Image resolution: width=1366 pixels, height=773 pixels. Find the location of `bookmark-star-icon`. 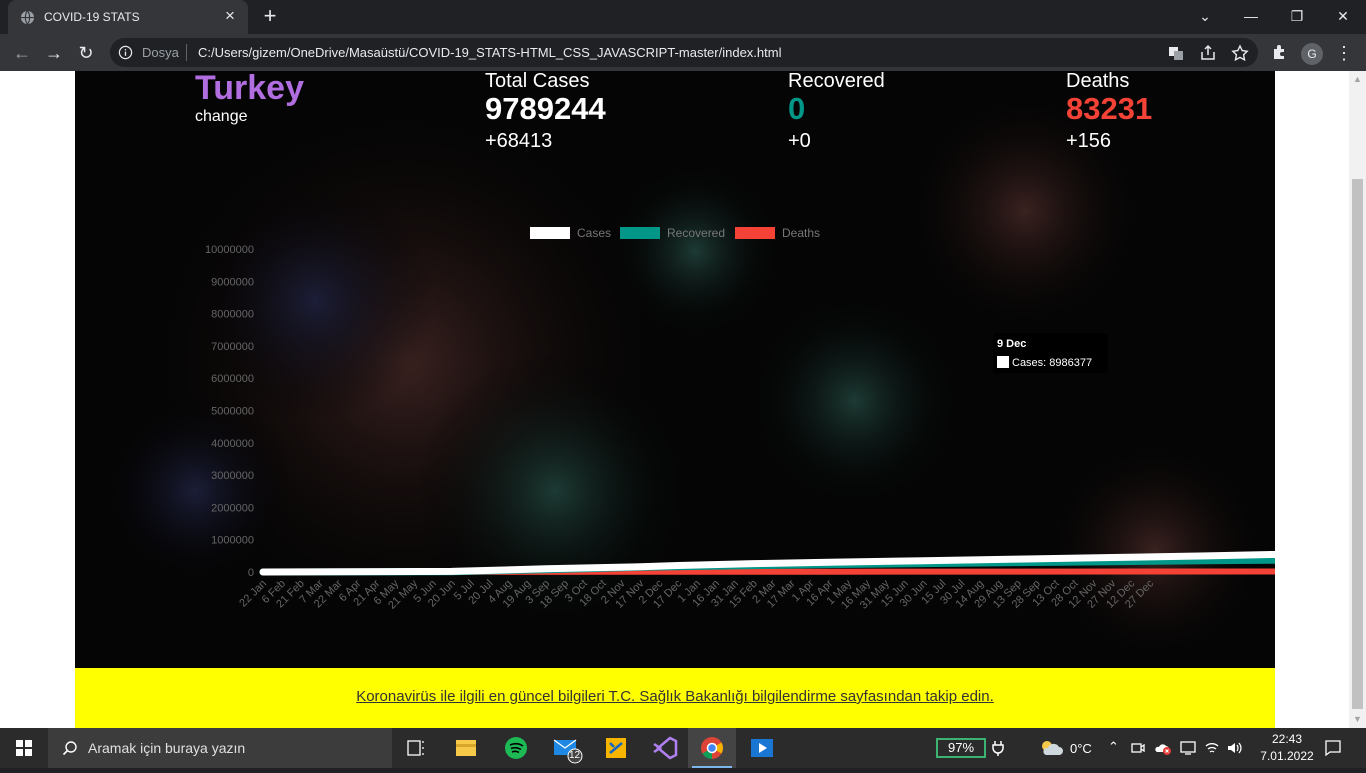

bookmark-star-icon is located at coordinates (1240, 53).